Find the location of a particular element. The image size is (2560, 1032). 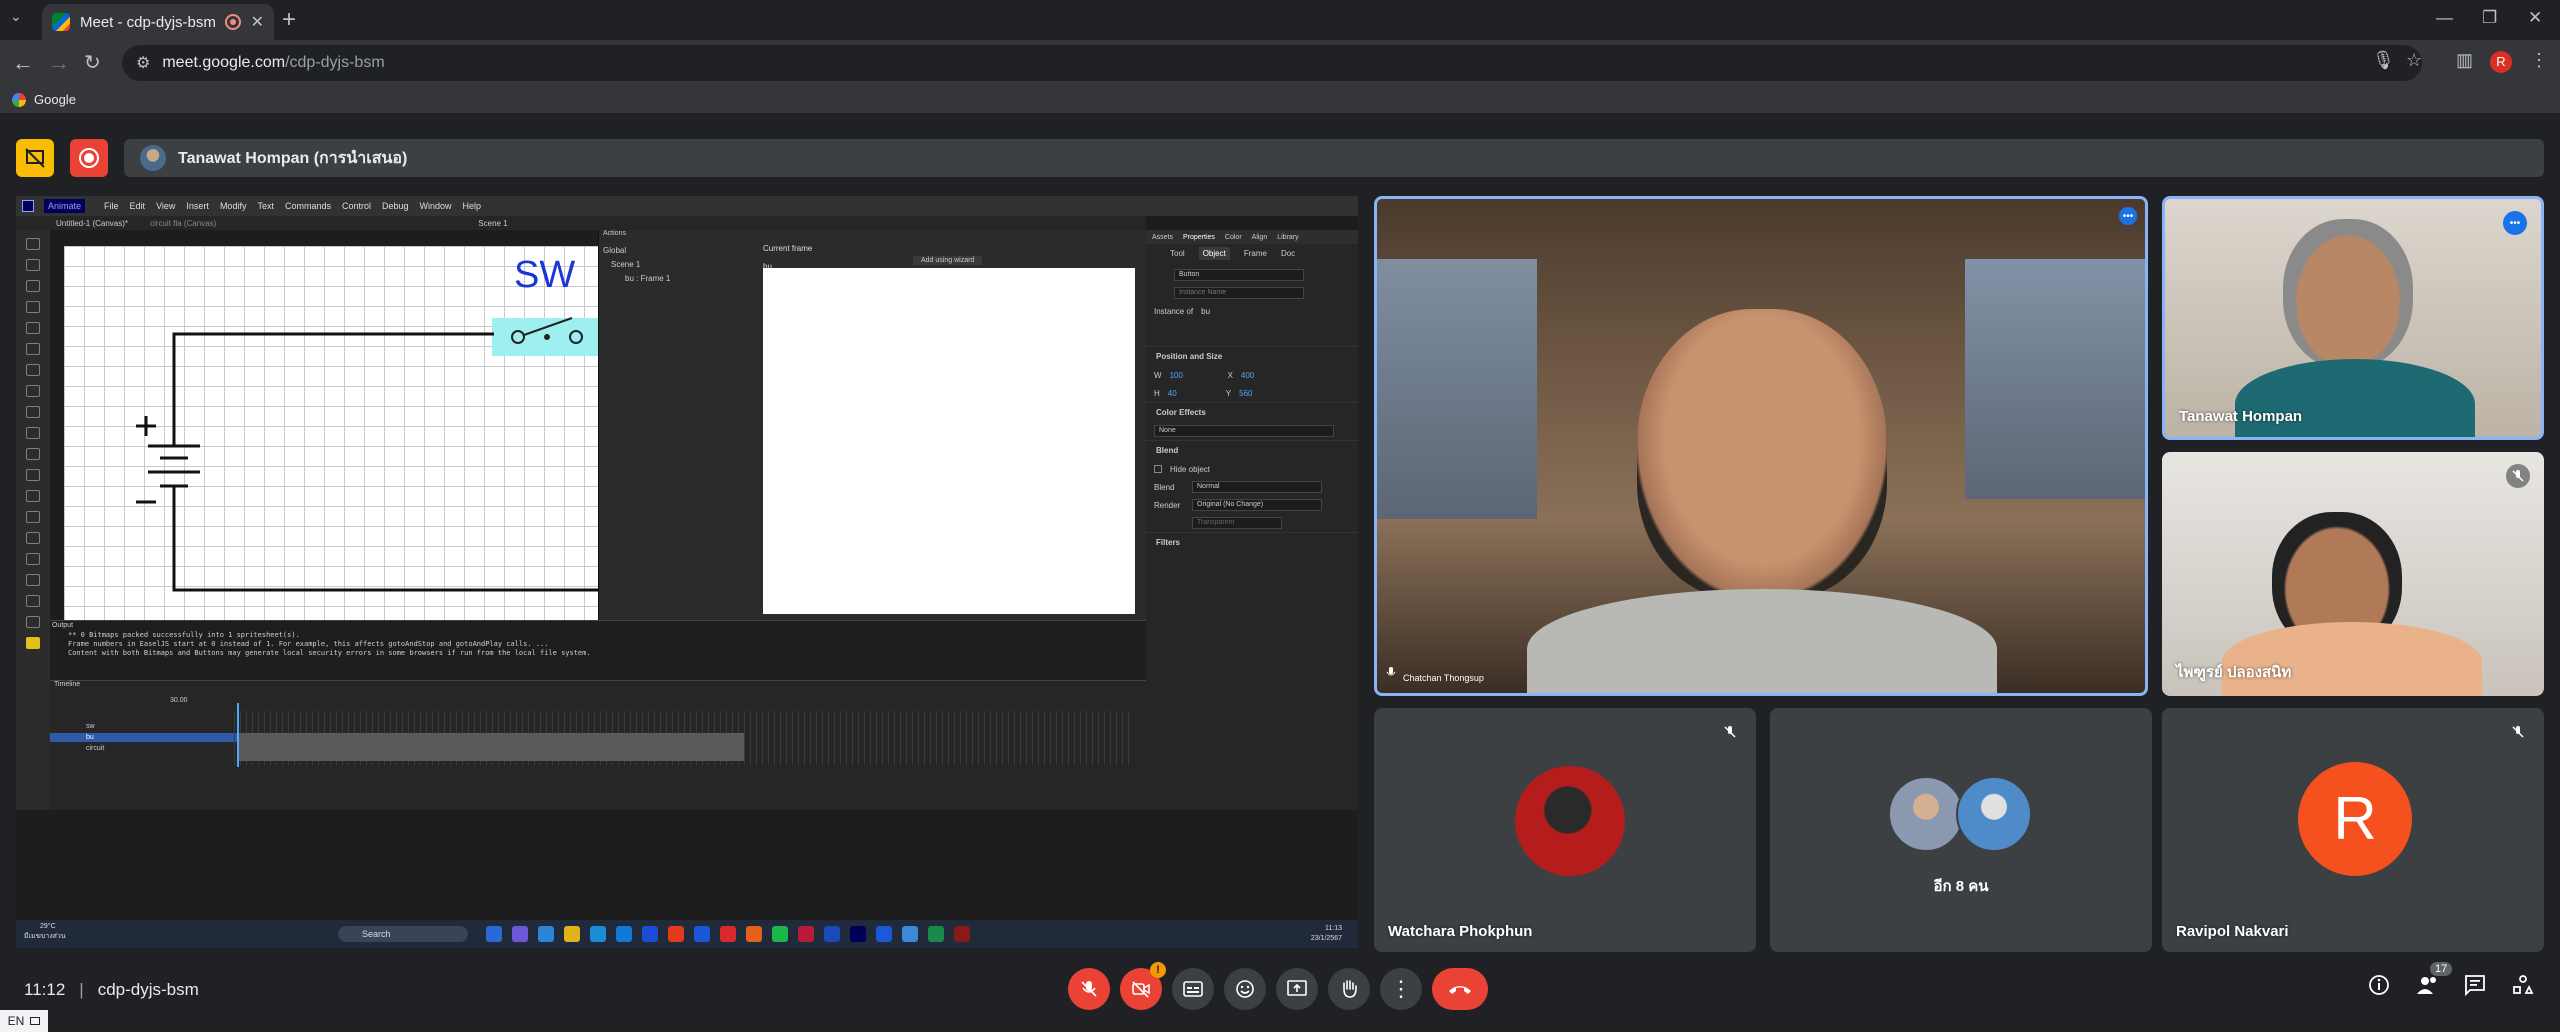

participant-tile-ravipol: R Ravipol Nakvari is located at coordinates (2353, 830).